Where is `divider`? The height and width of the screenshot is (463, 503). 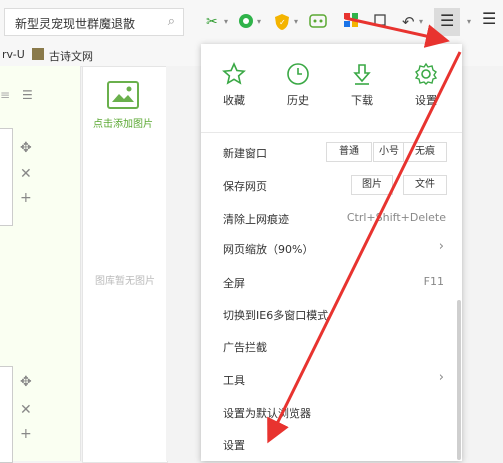
divider is located at coordinates (331, 132).